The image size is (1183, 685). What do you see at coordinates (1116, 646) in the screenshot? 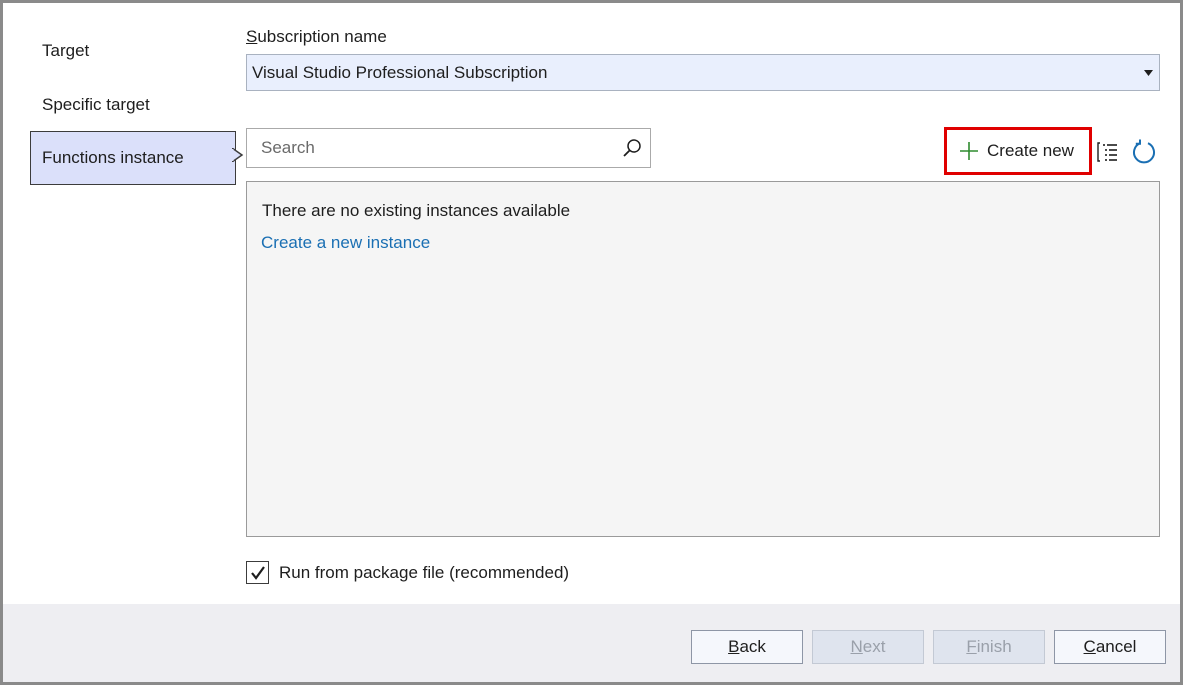
I see `cancel-rest: ancel` at bounding box center [1116, 646].